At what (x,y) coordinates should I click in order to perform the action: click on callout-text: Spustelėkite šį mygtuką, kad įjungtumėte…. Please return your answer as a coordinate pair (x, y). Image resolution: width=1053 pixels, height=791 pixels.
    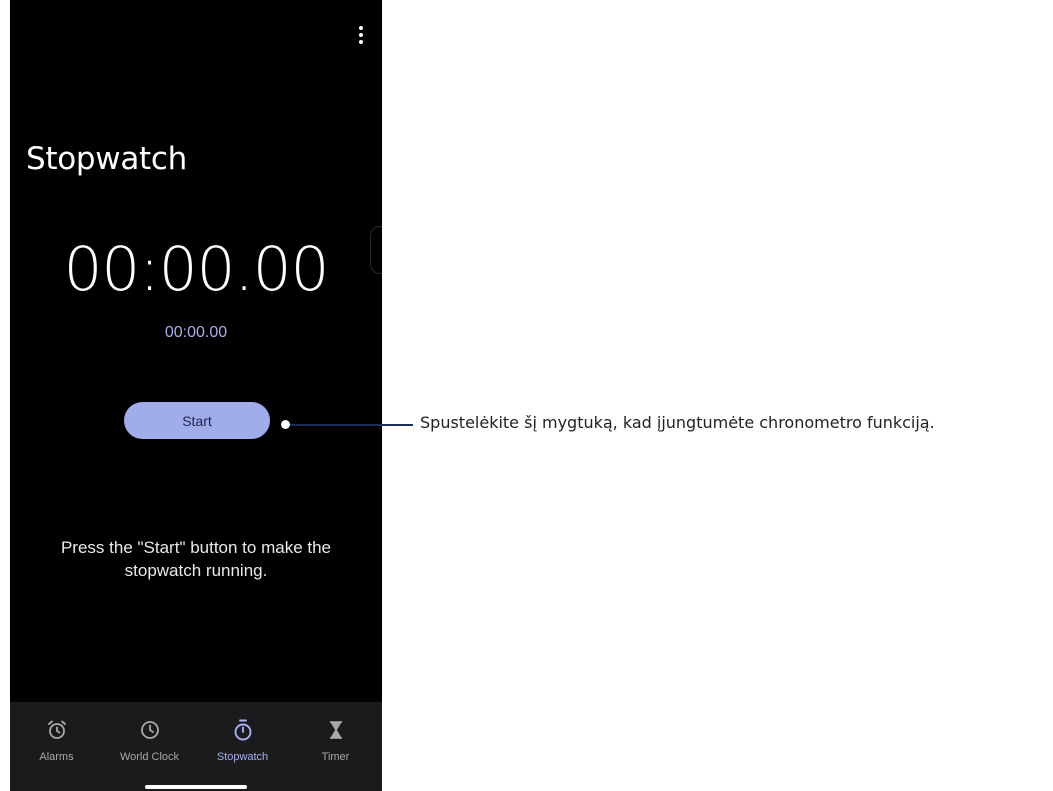
    Looking at the image, I should click on (677, 422).